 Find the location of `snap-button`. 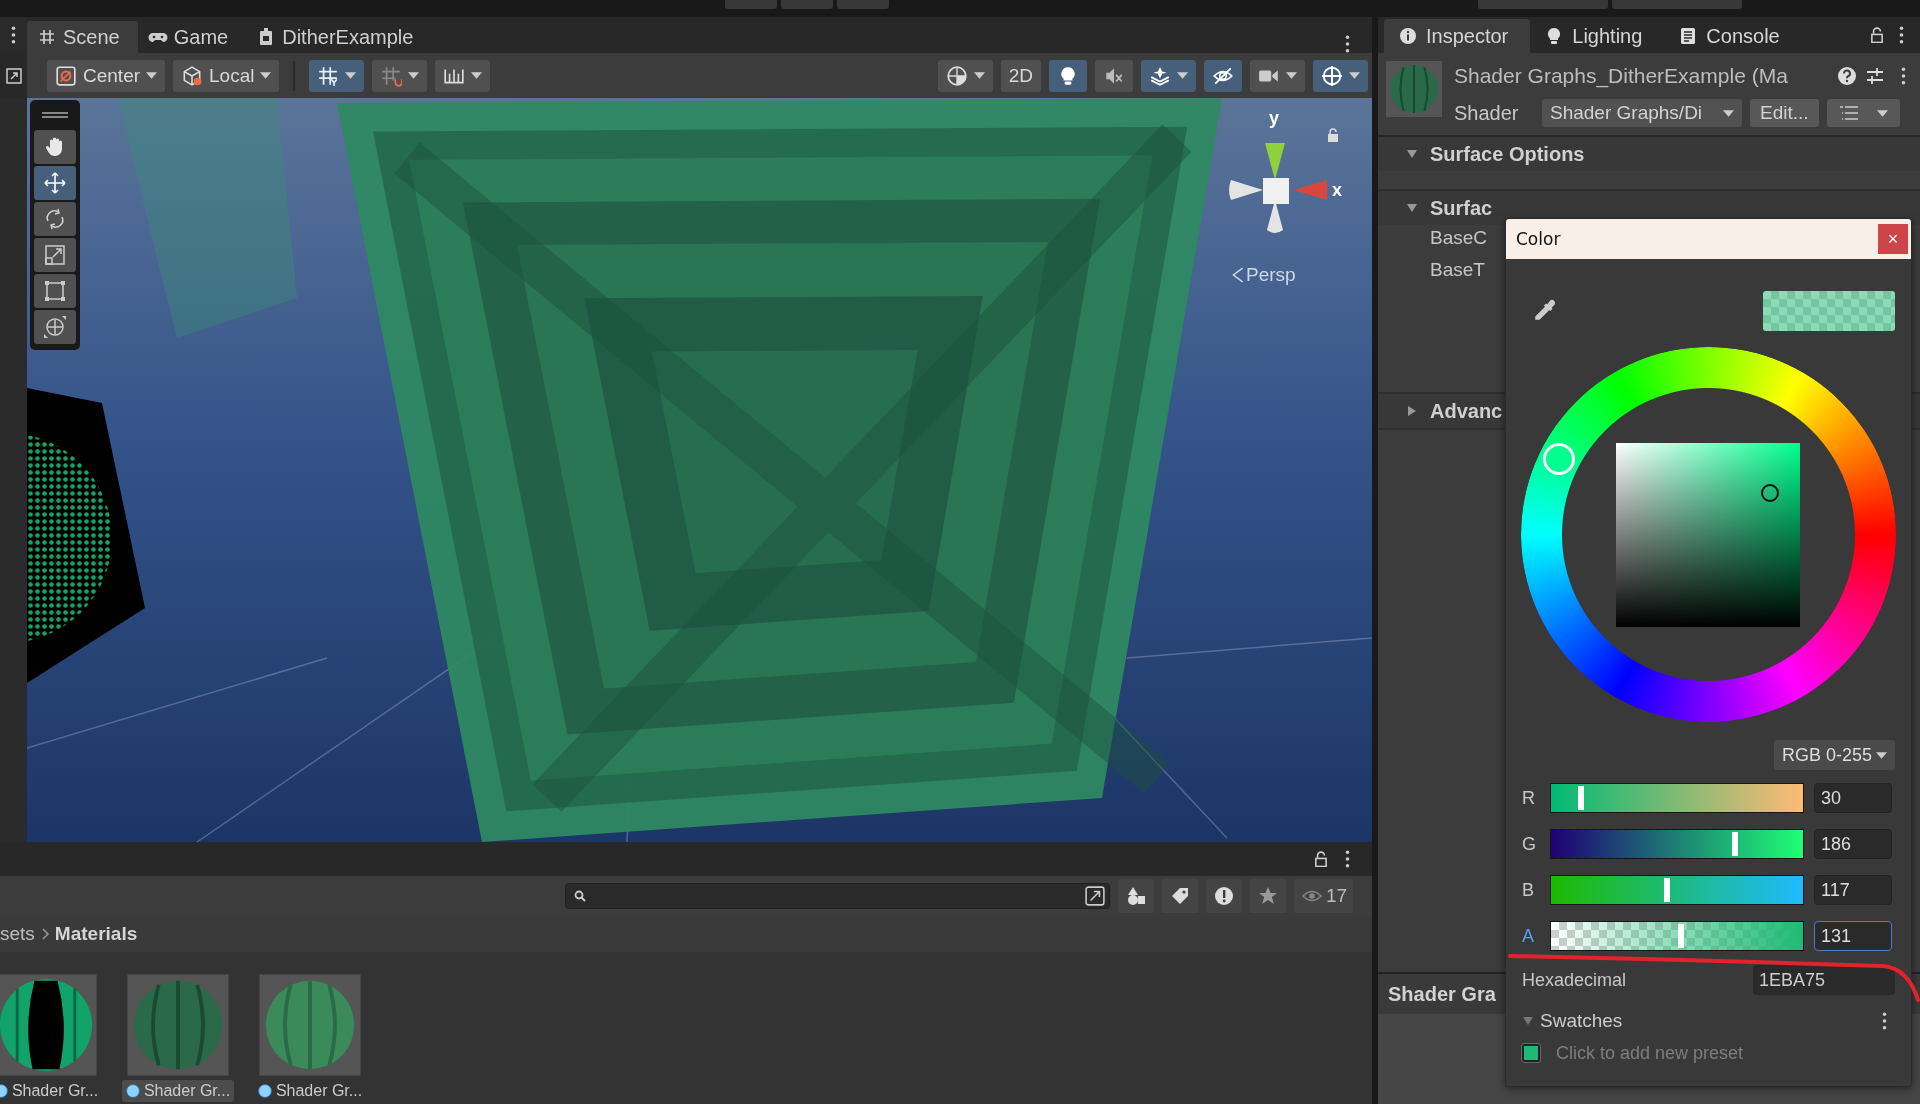

snap-button is located at coordinates (400, 75).